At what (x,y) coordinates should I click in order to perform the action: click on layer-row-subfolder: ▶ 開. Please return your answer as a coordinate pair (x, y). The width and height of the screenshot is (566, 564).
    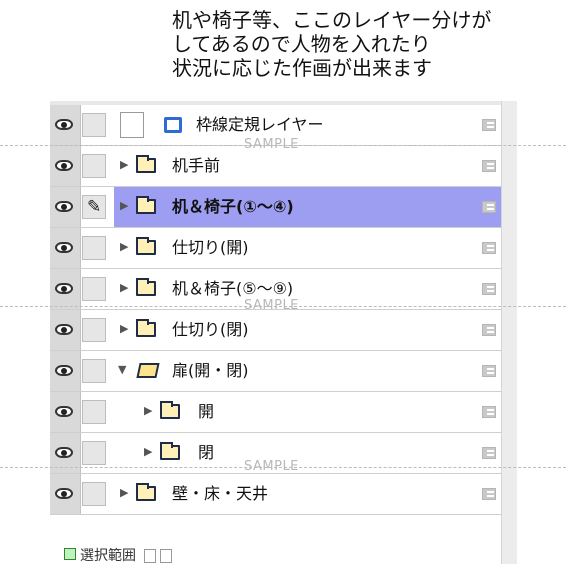
    Looking at the image, I should click on (276, 412).